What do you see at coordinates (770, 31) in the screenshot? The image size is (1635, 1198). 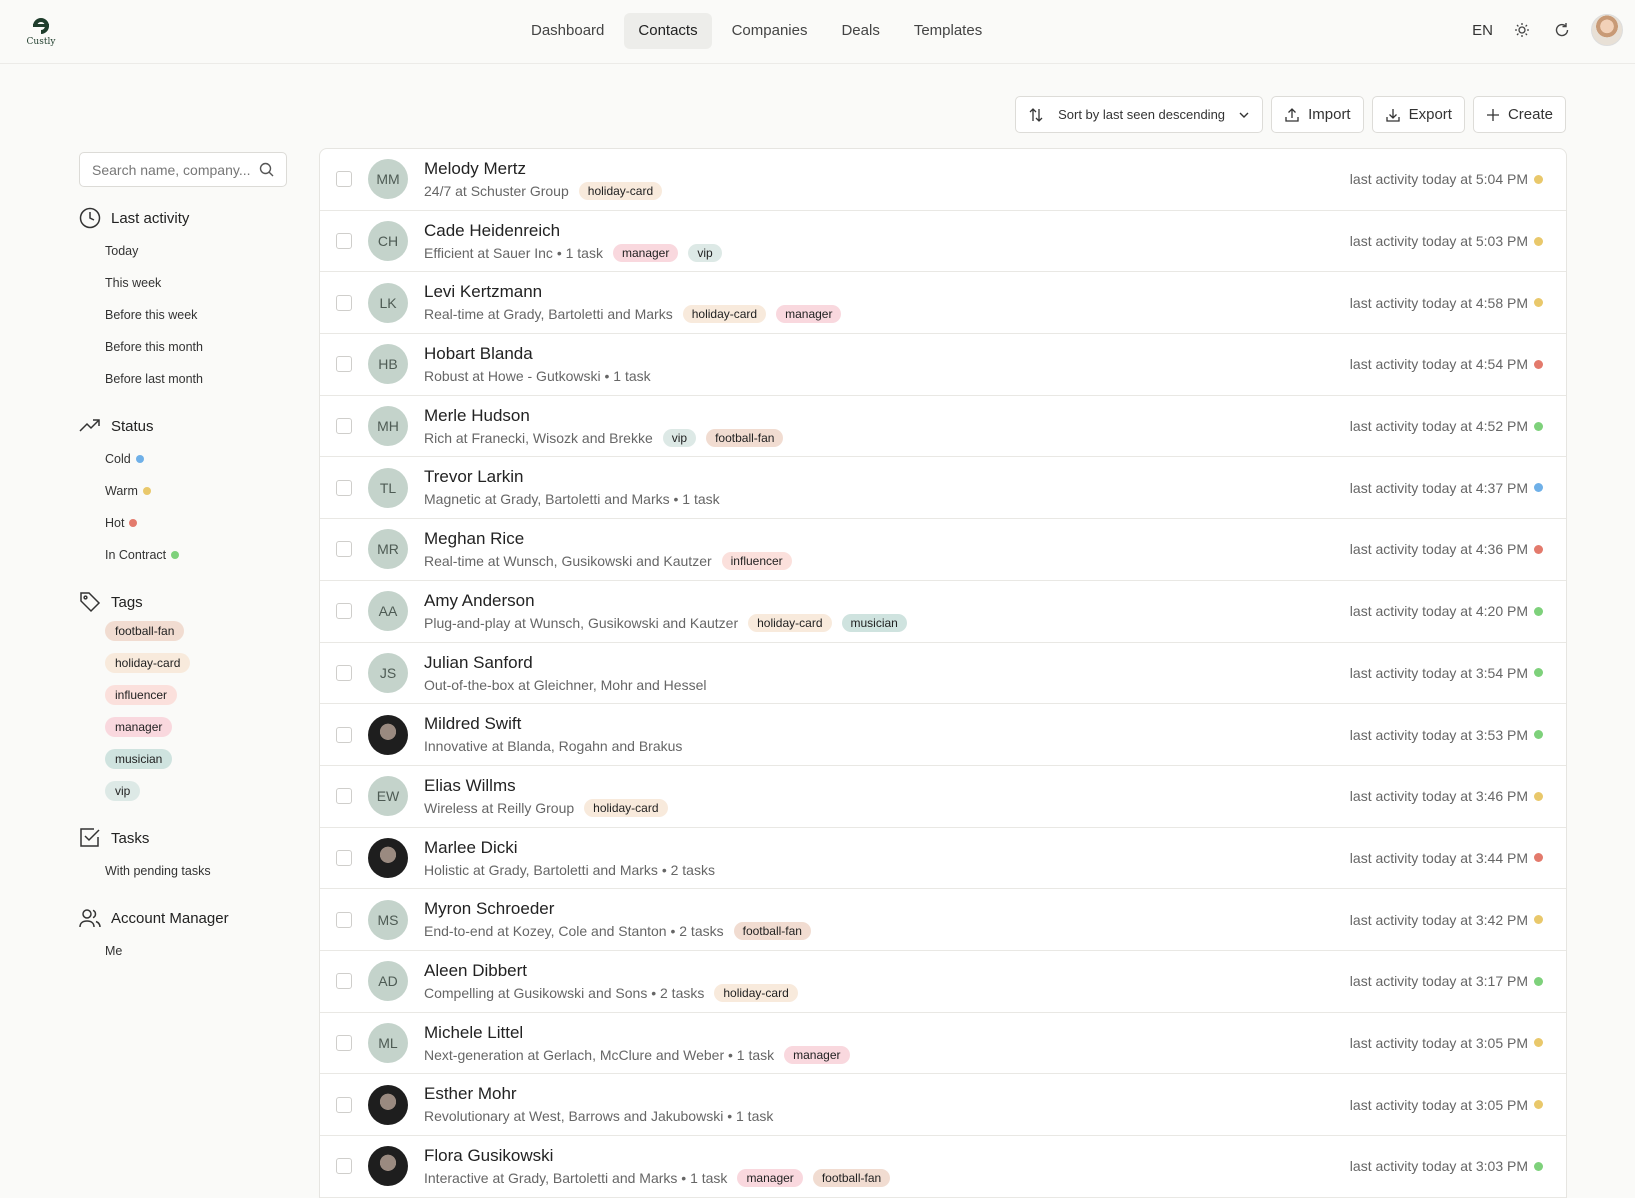 I see `nav-companies: Companies` at bounding box center [770, 31].